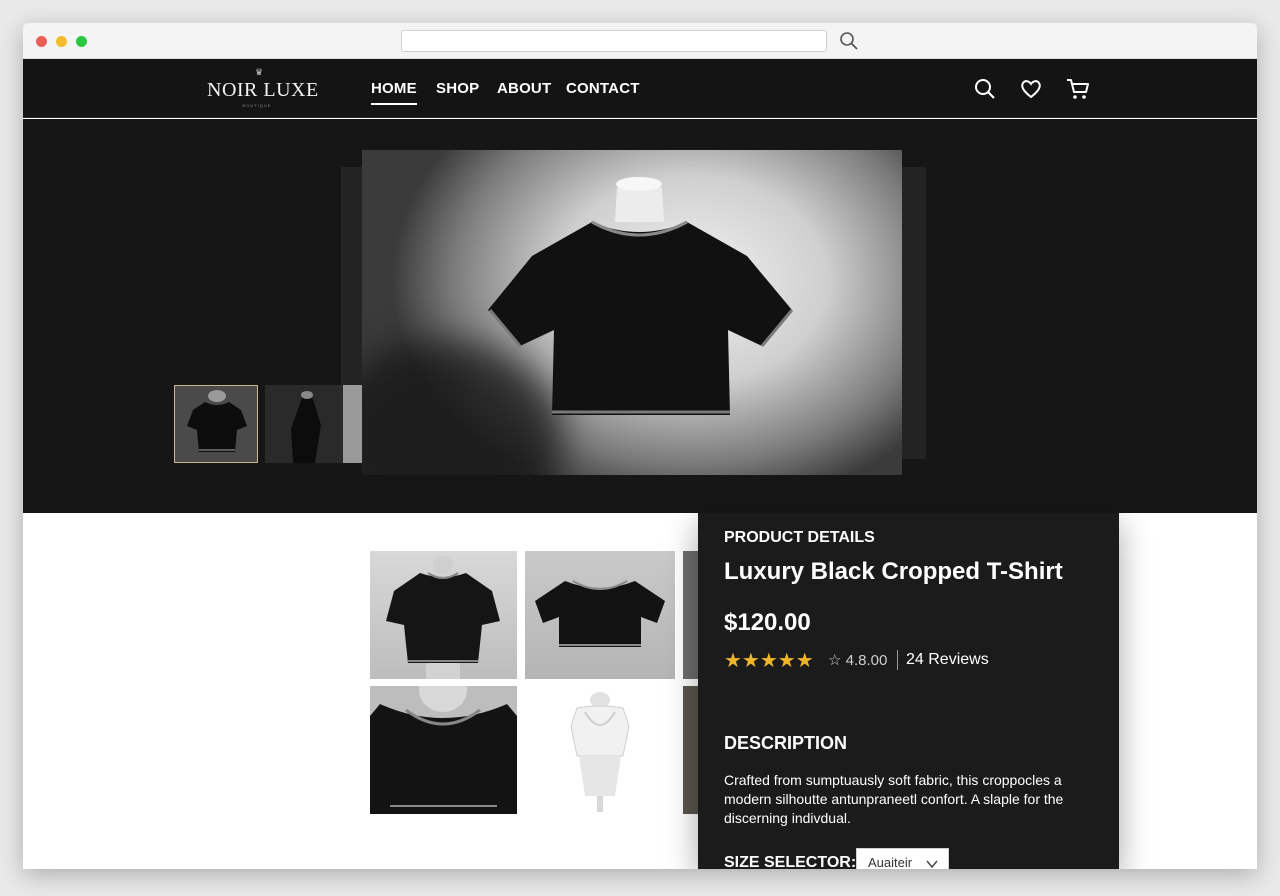 This screenshot has height=896, width=1280. I want to click on chevron-down-icon, so click(932, 864).